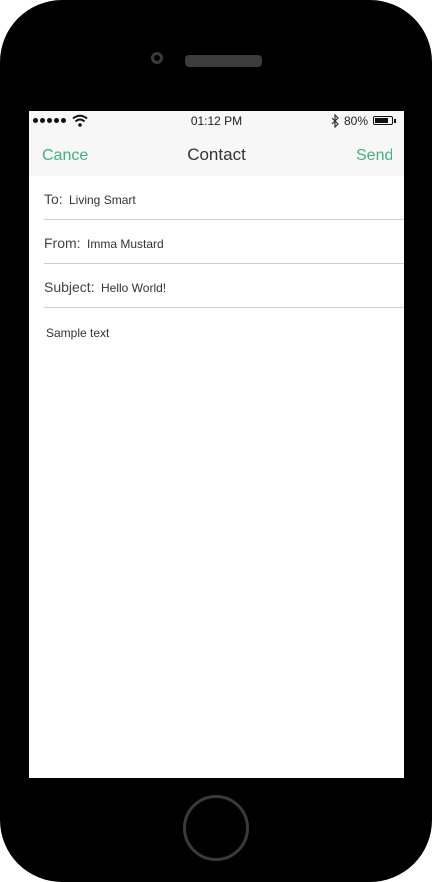 This screenshot has height=882, width=432. What do you see at coordinates (125, 244) in the screenshot?
I see `from-input: Imma Mustard` at bounding box center [125, 244].